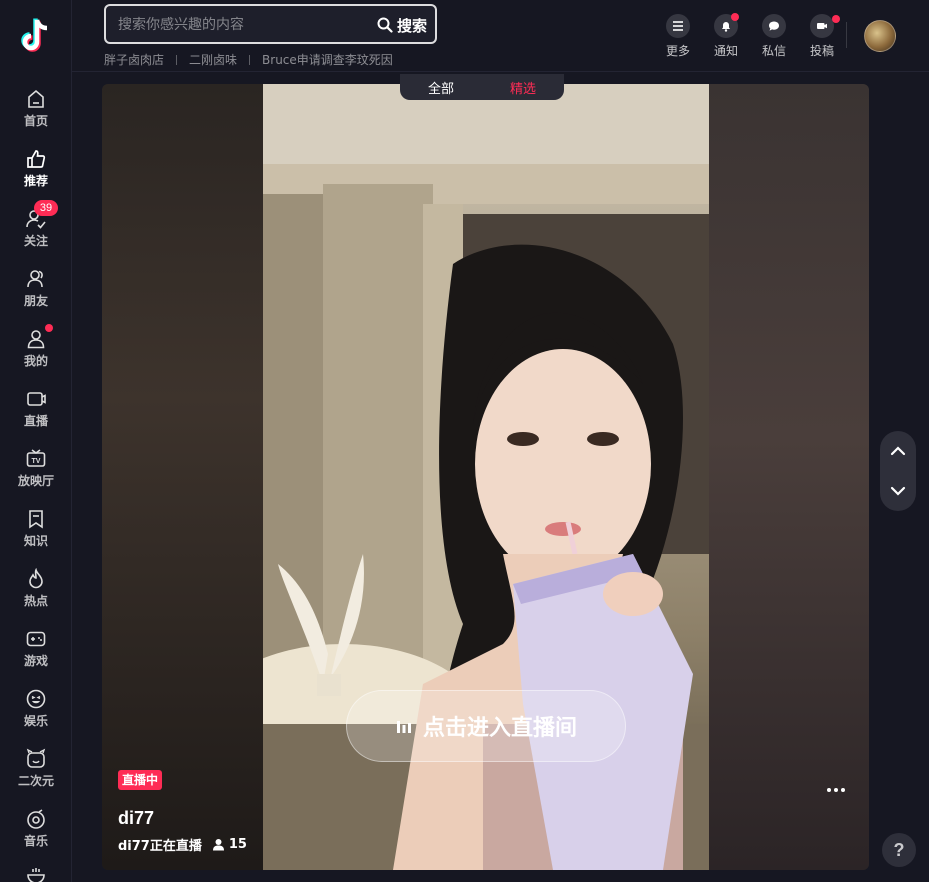 The image size is (929, 882). Describe the element at coordinates (35, 601) in the screenshot. I see `sidebar-item-label: 热点` at that location.